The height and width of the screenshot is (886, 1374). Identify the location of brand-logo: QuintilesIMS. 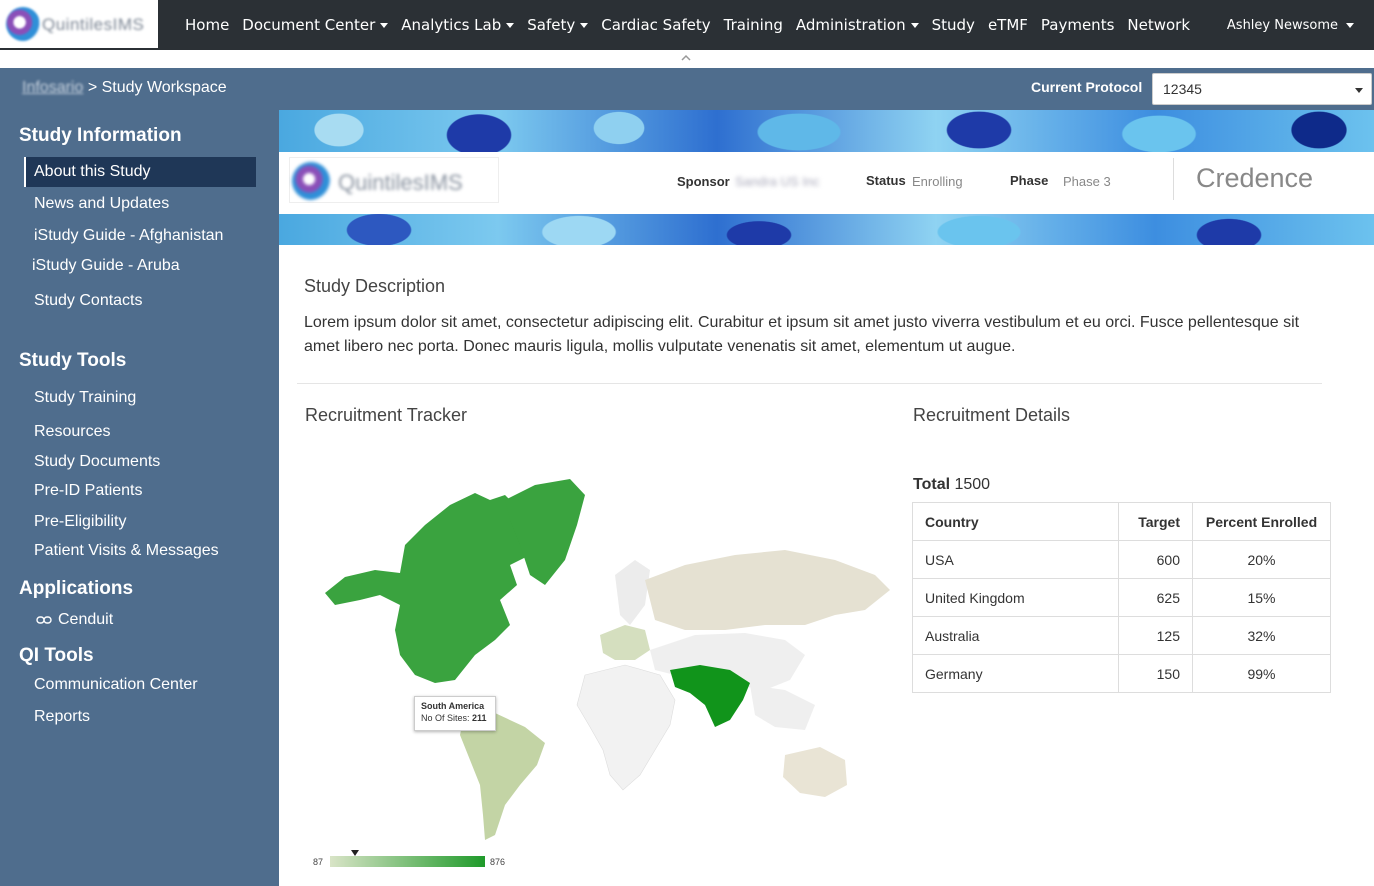
(79, 24).